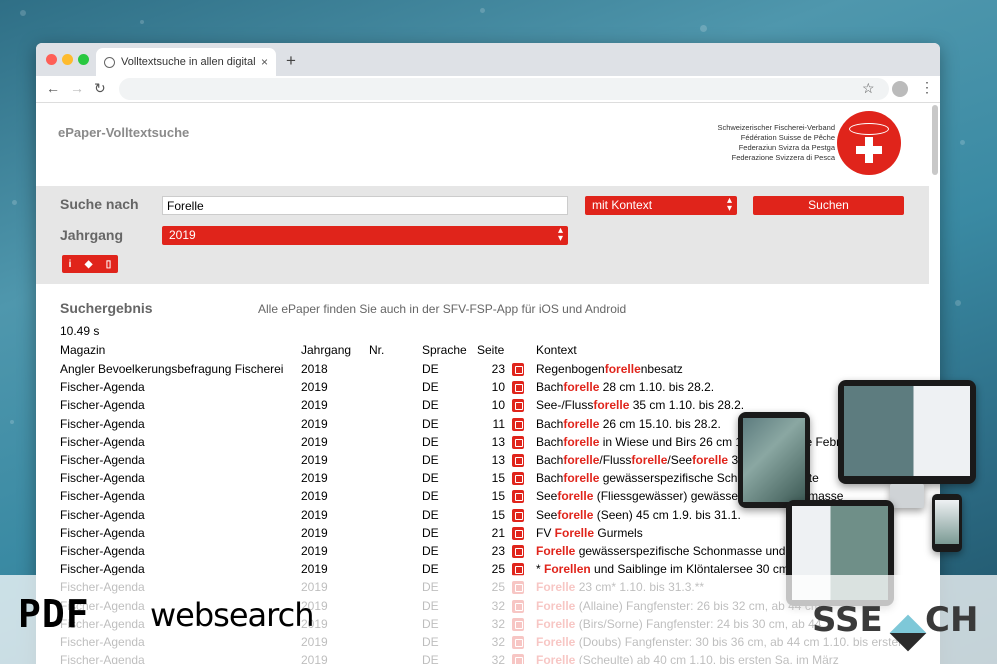 Image resolution: width=997 pixels, height=664 pixels. What do you see at coordinates (498, 369) in the screenshot?
I see `cell-seite: 23` at bounding box center [498, 369].